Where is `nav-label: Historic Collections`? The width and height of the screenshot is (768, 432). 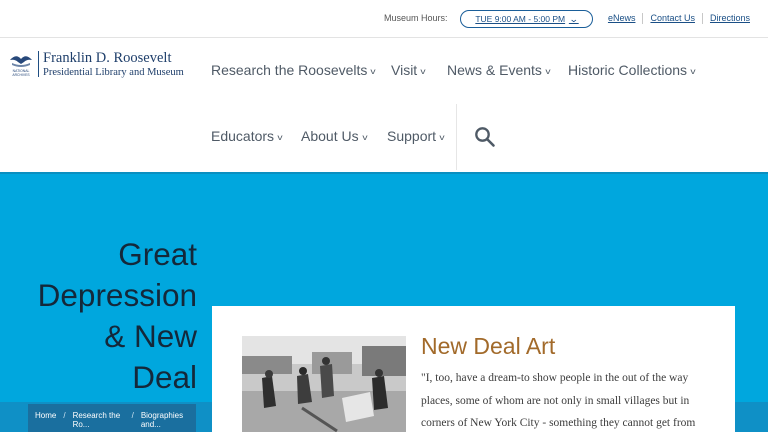 nav-label: Historic Collections is located at coordinates (628, 70).